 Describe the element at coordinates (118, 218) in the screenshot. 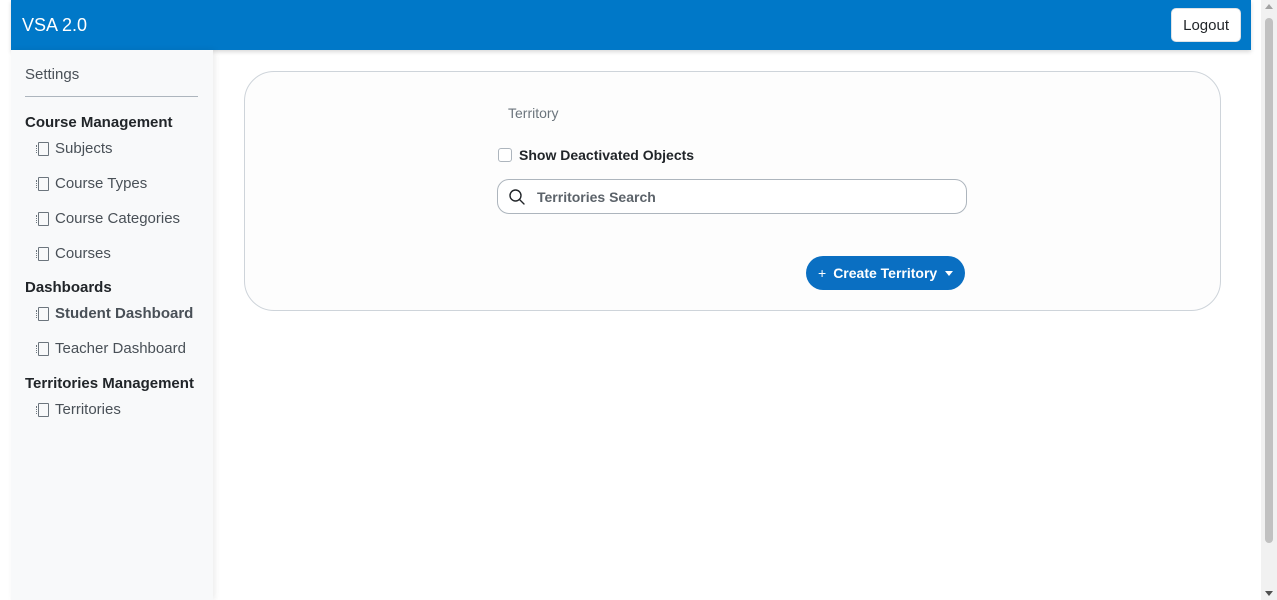

I see `sidebar-item-label: Course Categories` at that location.